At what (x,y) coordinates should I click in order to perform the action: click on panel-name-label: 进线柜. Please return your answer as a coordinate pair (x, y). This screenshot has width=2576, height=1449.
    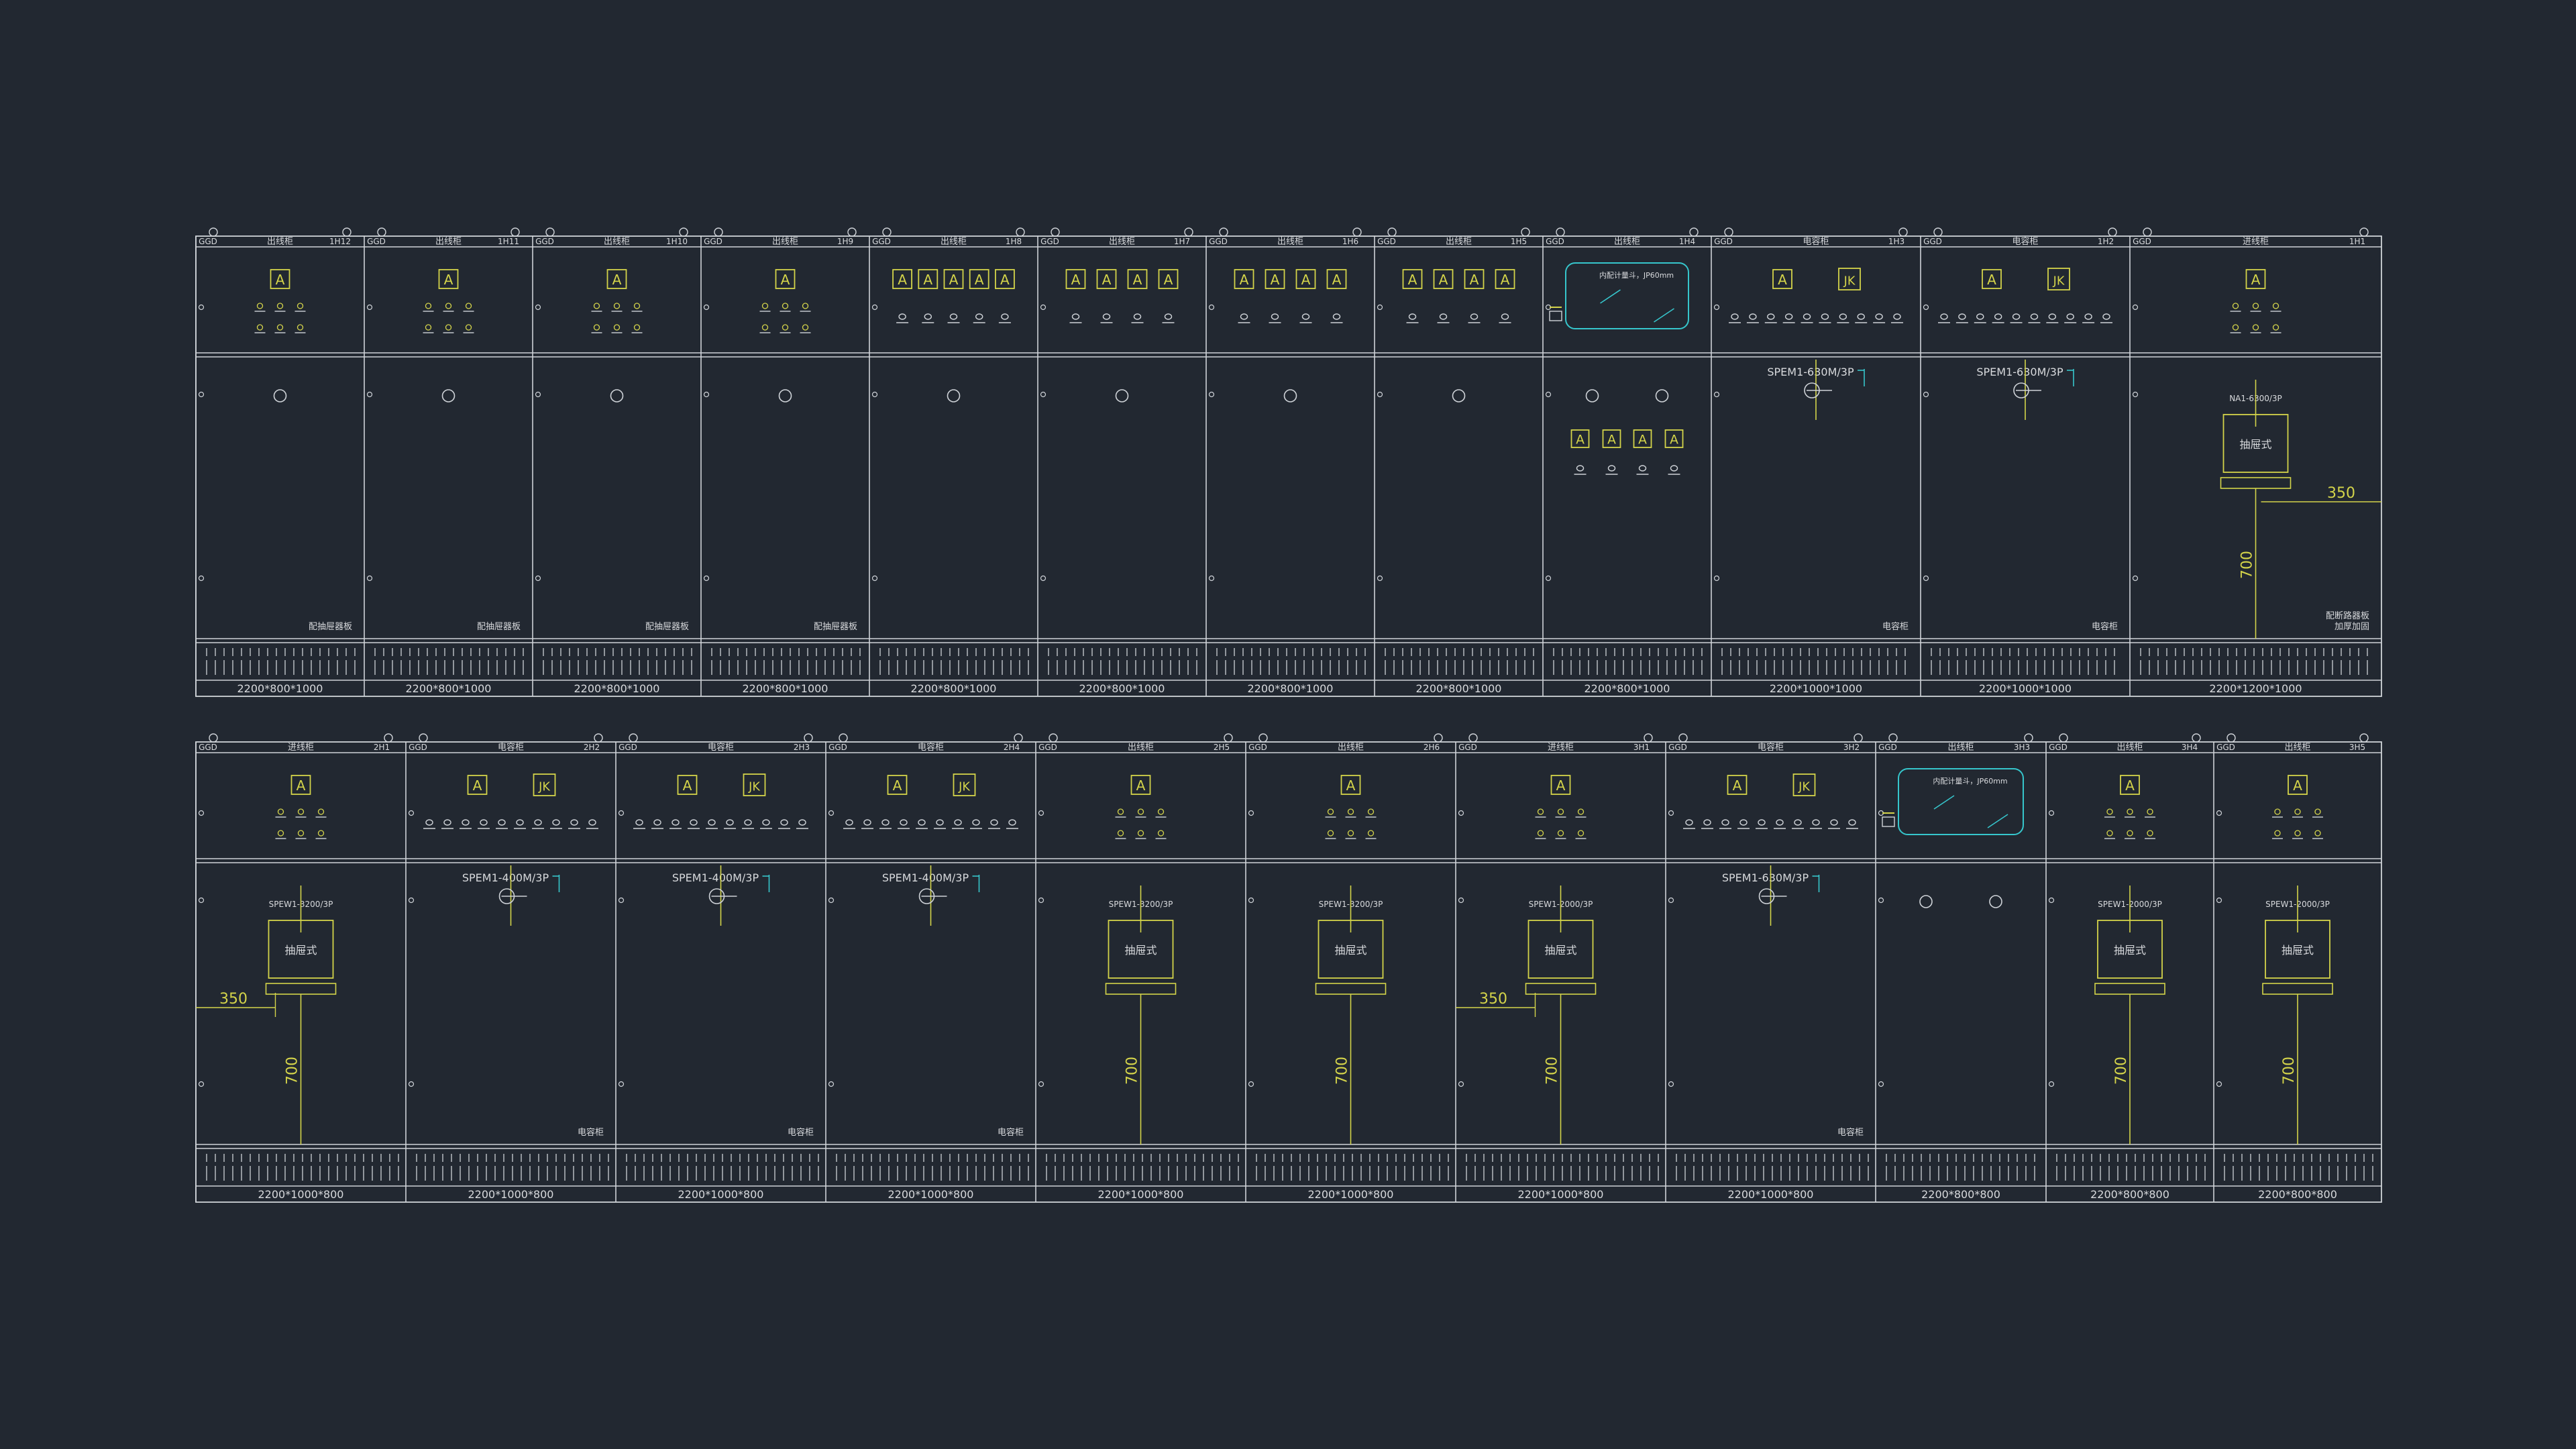
    Looking at the image, I should click on (2256, 242).